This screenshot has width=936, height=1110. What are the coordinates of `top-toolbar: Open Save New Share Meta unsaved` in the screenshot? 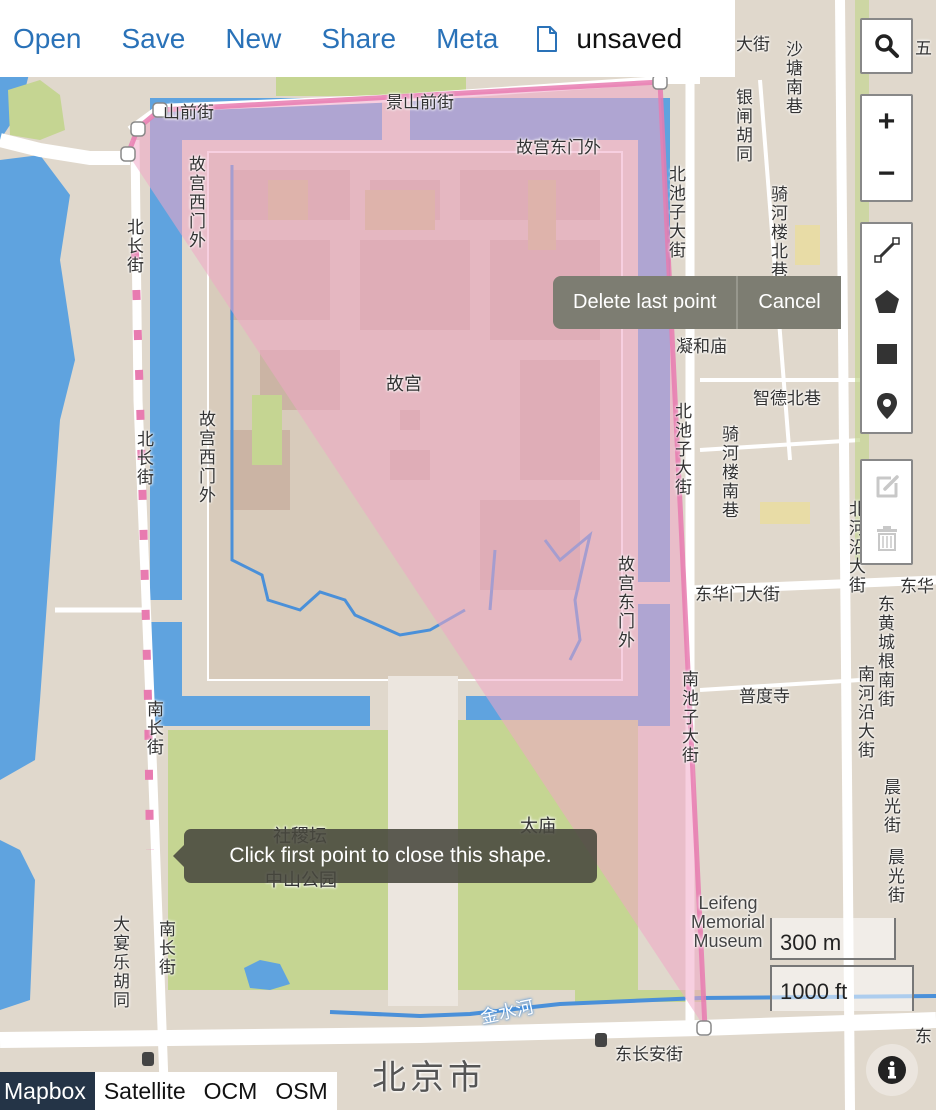 It's located at (367, 38).